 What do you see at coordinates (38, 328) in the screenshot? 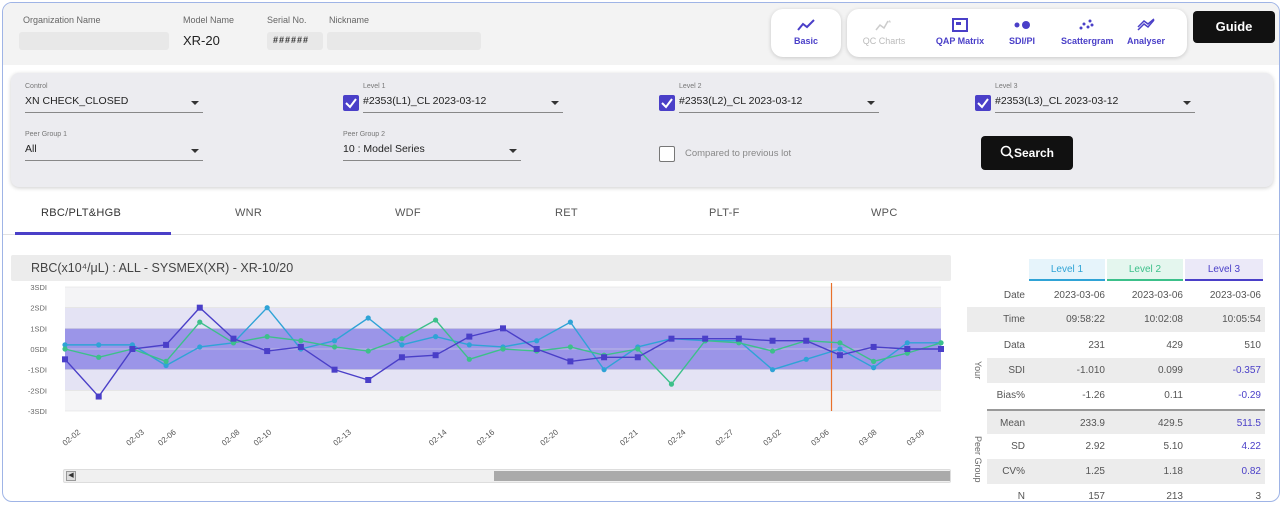
I see `y-tick-label: 1SDI` at bounding box center [38, 328].